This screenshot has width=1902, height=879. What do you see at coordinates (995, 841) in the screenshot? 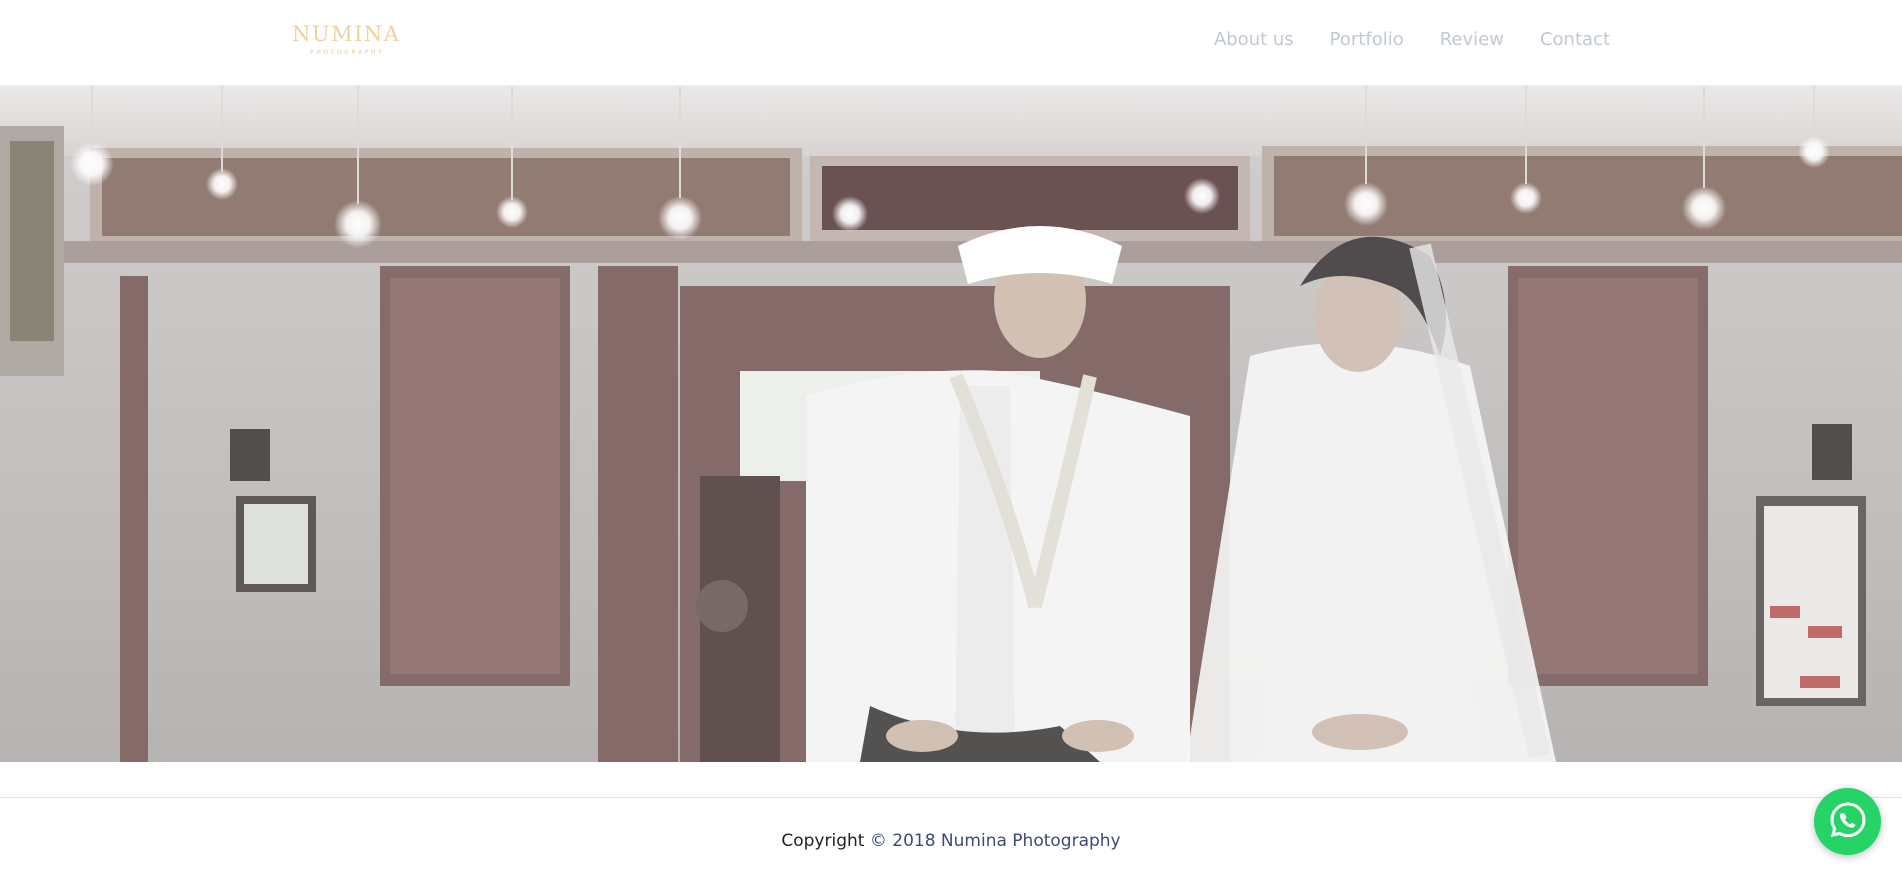
I see `copyright-rest: © 2018 Numina Photography` at bounding box center [995, 841].